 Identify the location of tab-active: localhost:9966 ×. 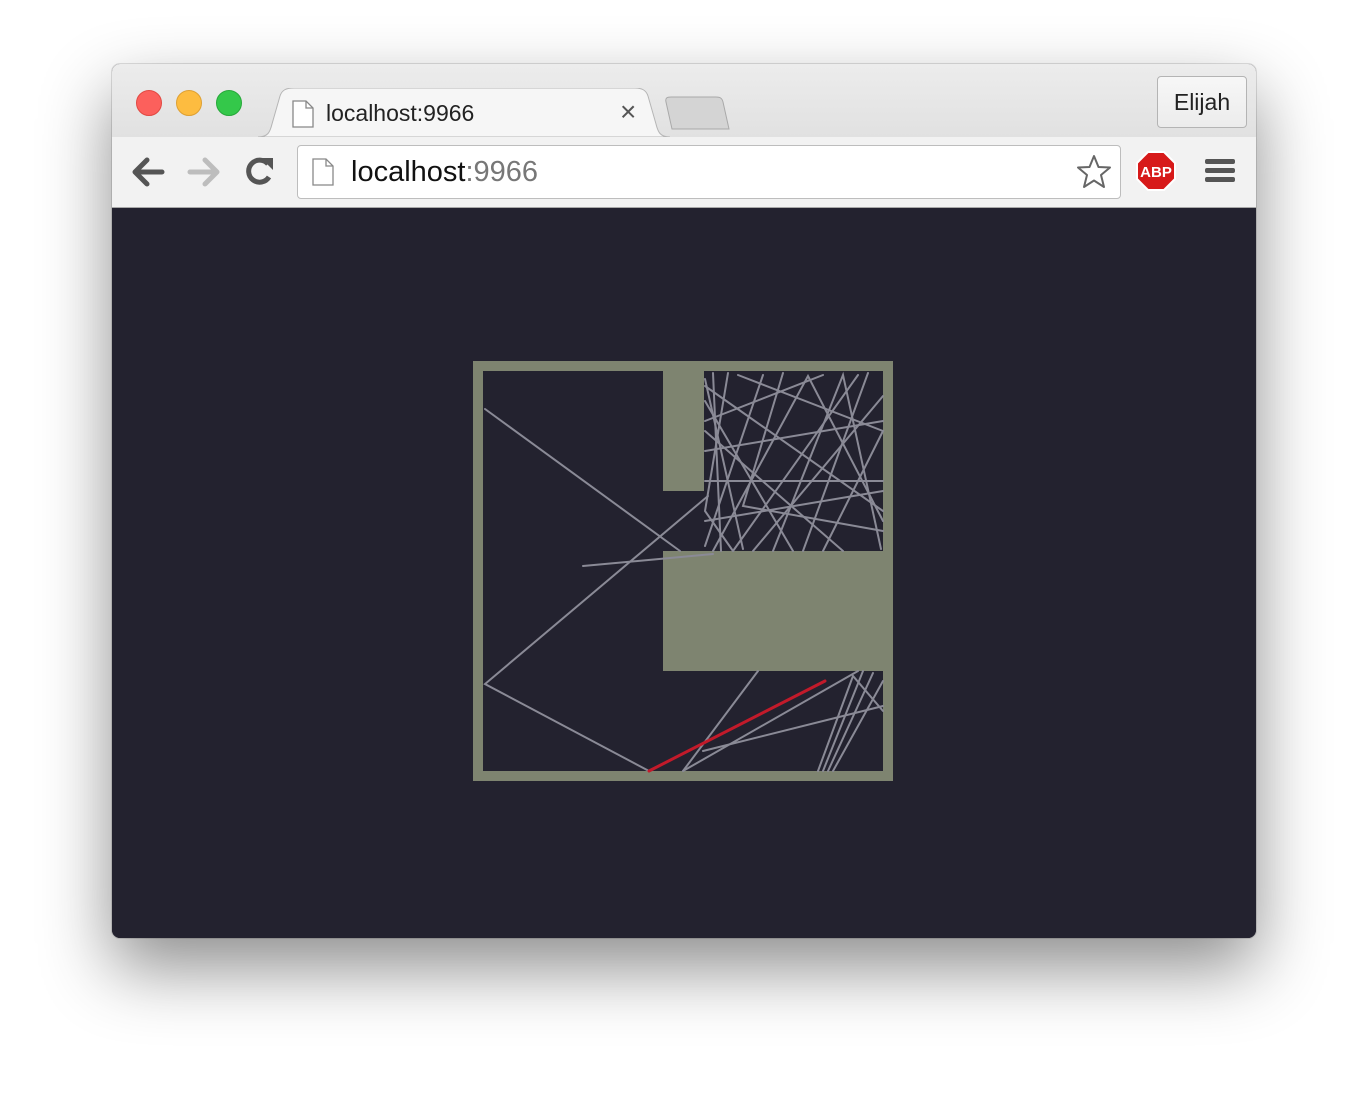
(464, 113).